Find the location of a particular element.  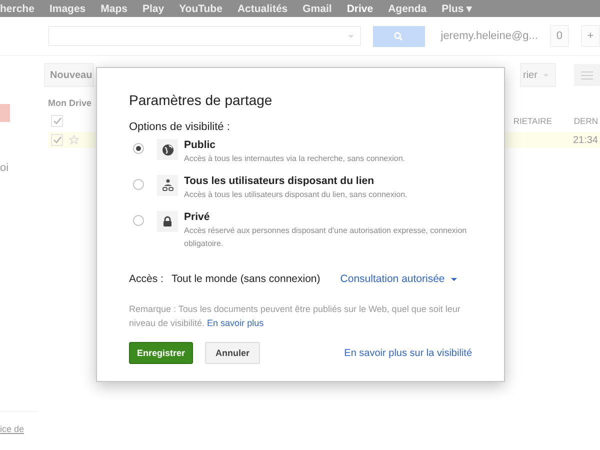

modified-time: 21:34 is located at coordinates (585, 140).